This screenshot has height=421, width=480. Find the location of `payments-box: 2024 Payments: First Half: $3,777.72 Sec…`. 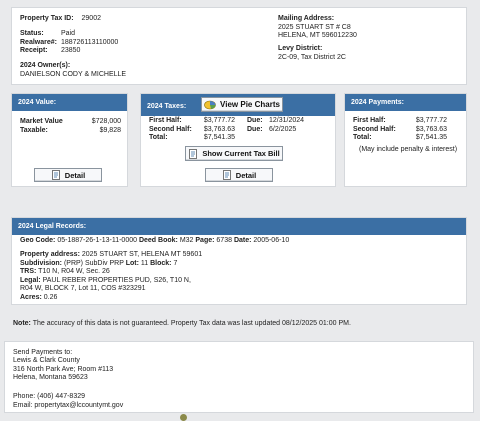

payments-box: 2024 Payments: First Half: $3,777.72 Sec… is located at coordinates (405, 140).